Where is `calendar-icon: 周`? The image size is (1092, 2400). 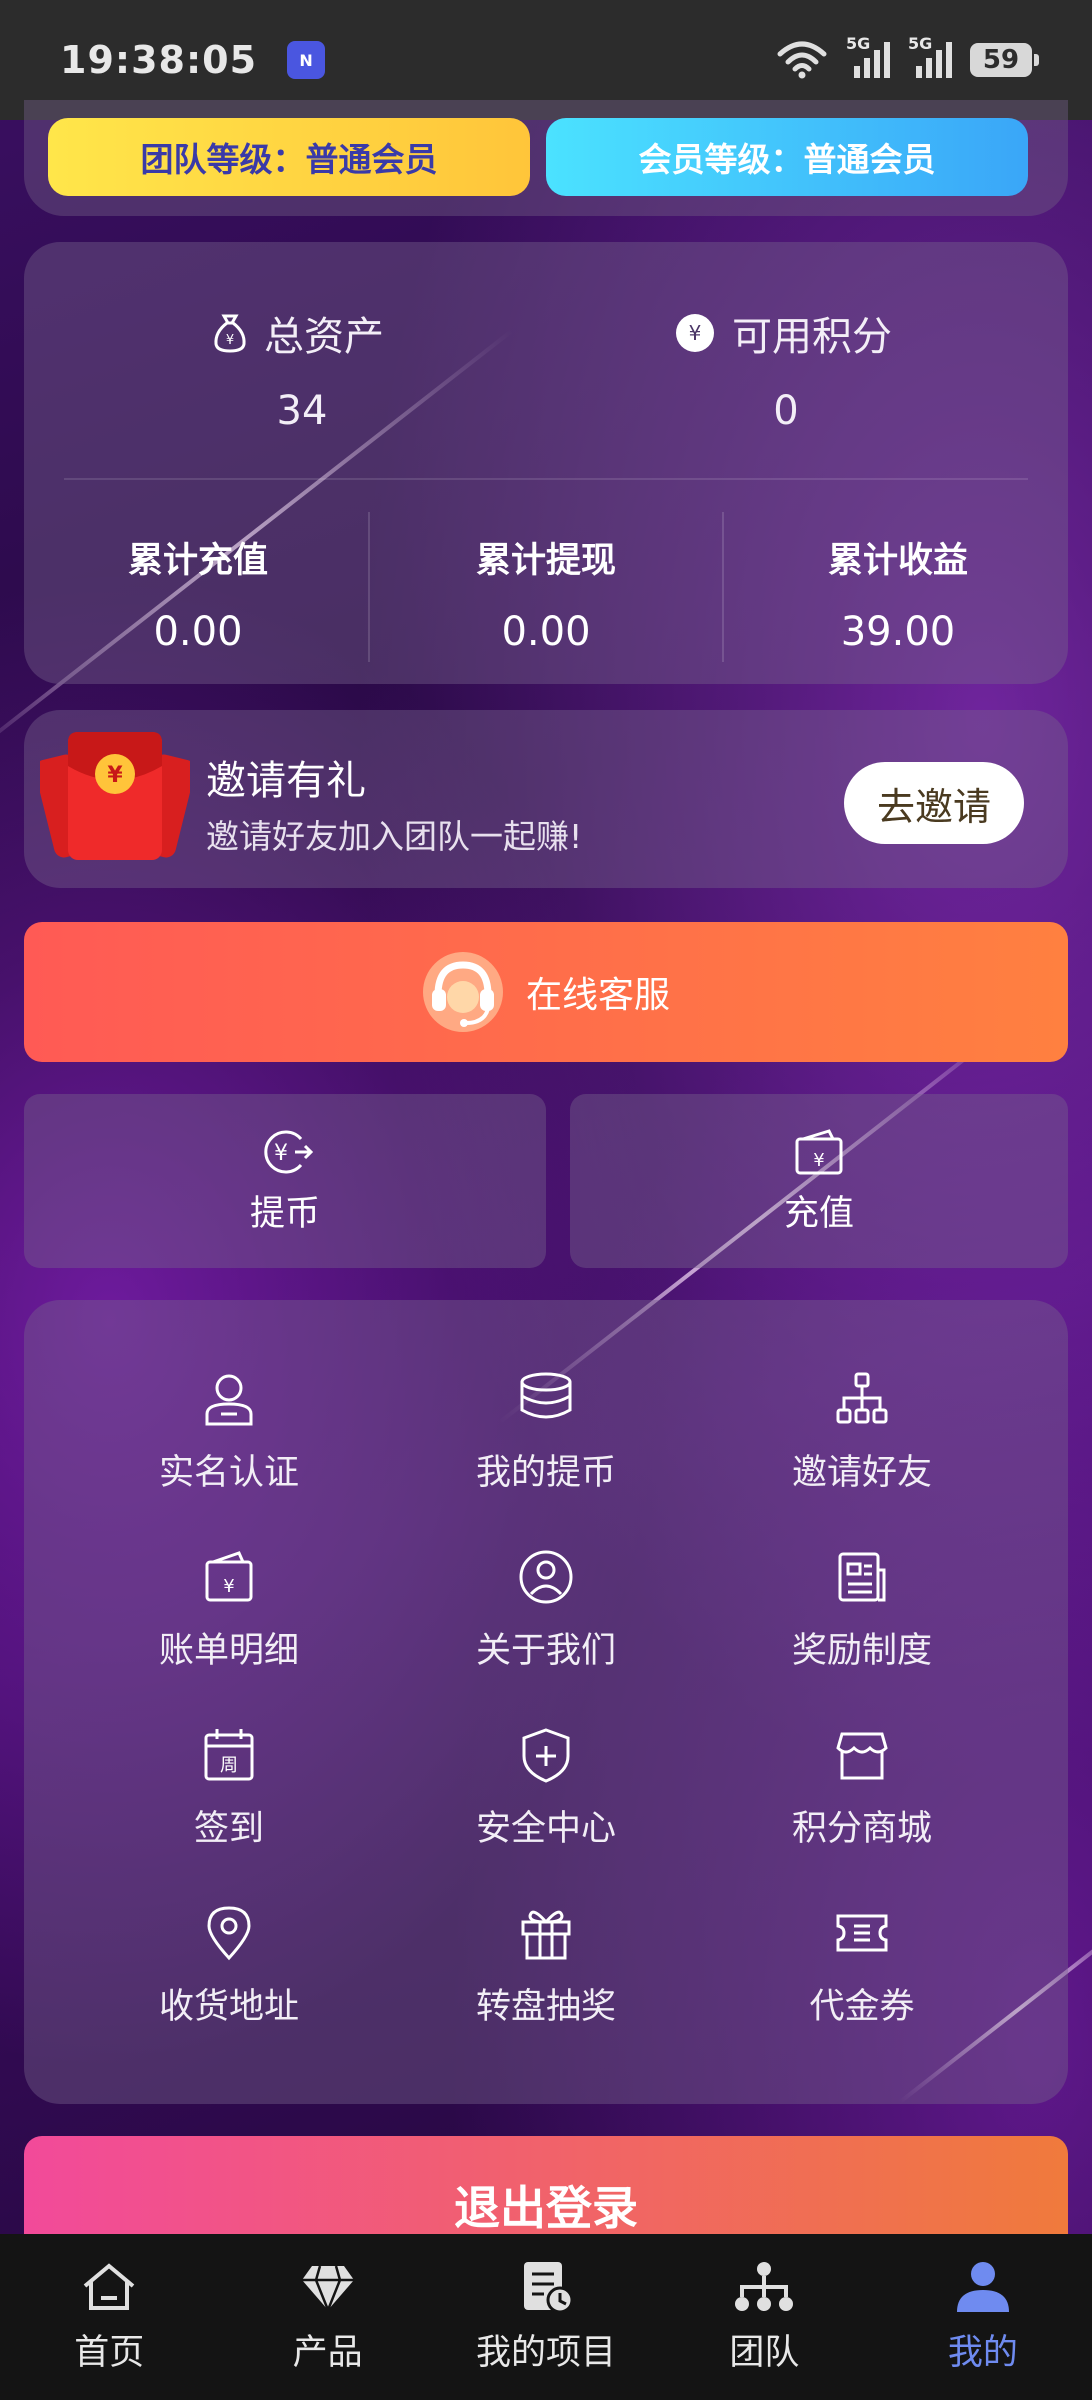
calendar-icon: 周 is located at coordinates (229, 1755).